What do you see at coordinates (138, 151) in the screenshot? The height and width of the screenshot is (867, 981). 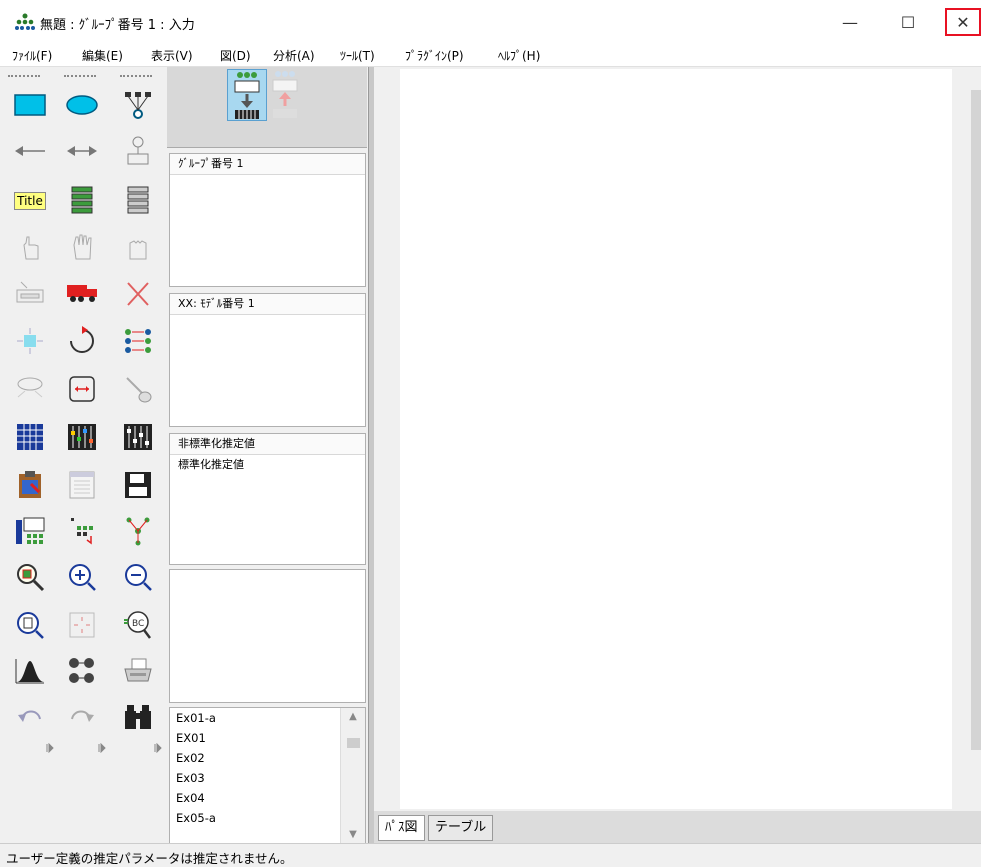 I see `add-unique-variable-tool` at bounding box center [138, 151].